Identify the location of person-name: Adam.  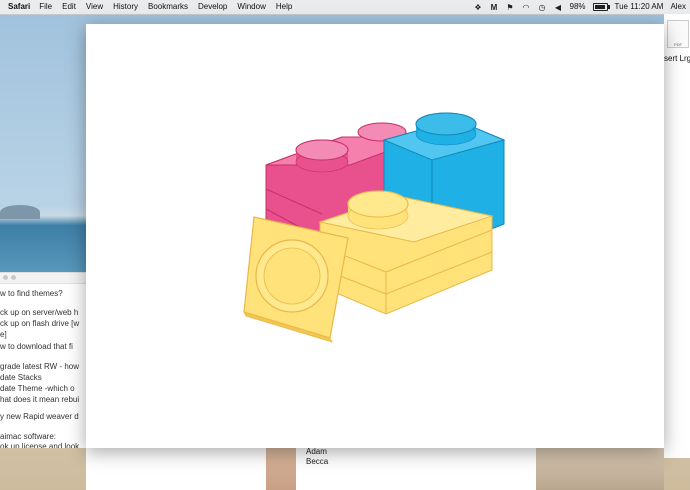
(316, 451).